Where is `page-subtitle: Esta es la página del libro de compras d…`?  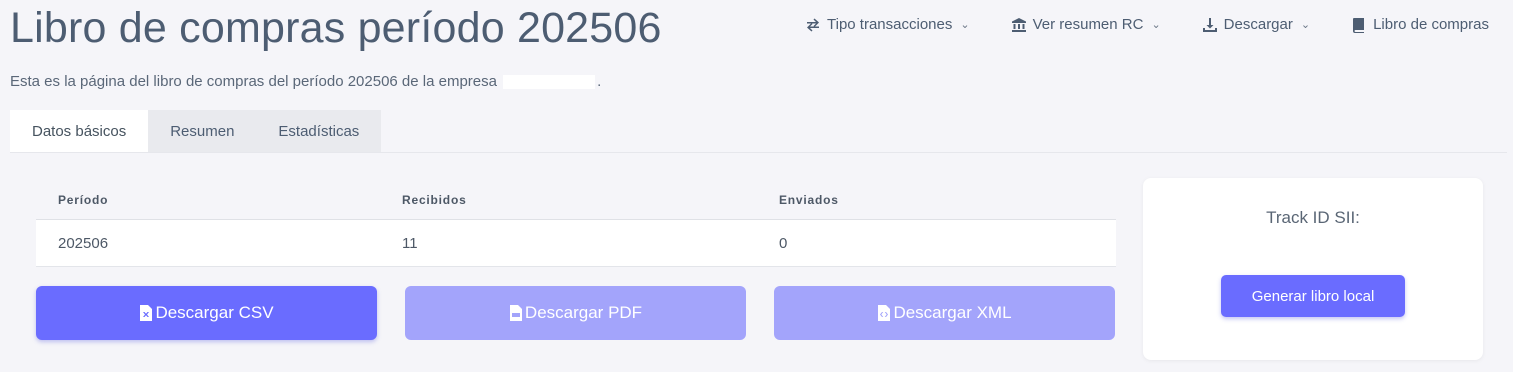
page-subtitle: Esta es la página del libro de compras d… is located at coordinates (305, 81).